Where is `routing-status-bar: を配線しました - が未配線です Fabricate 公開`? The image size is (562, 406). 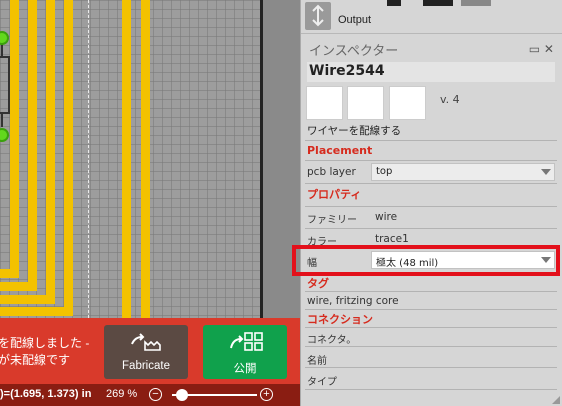 routing-status-bar: を配線しました - が未配線です Fabricate 公開 is located at coordinates (150, 351).